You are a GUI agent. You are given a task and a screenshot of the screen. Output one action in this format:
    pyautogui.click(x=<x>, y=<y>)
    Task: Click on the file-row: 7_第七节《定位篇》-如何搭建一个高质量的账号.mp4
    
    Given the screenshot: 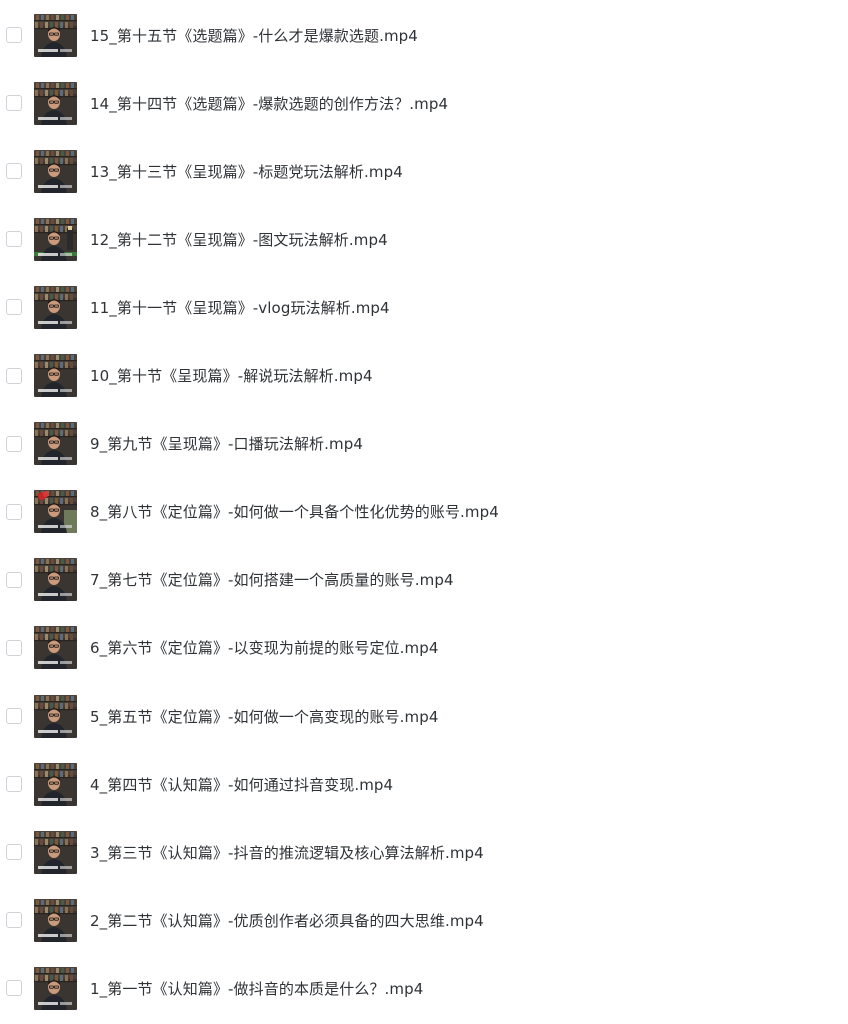 What is the action you would take?
    pyautogui.click(x=424, y=580)
    